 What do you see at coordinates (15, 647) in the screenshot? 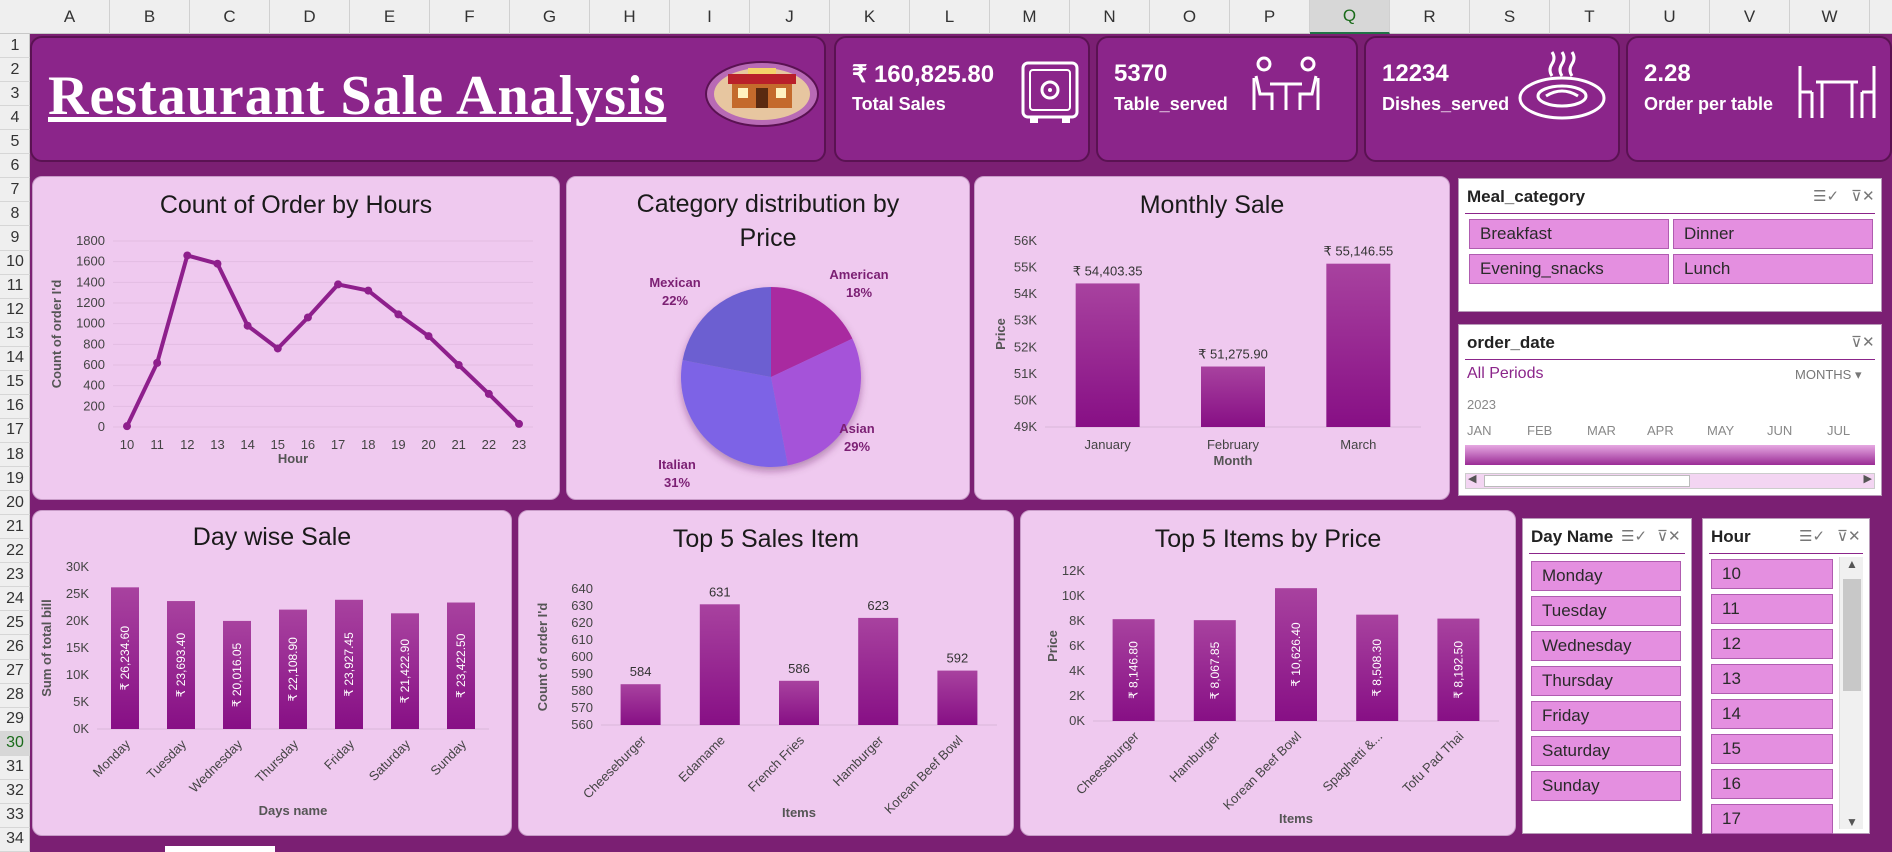
I see `row-header-26: 26` at bounding box center [15, 647].